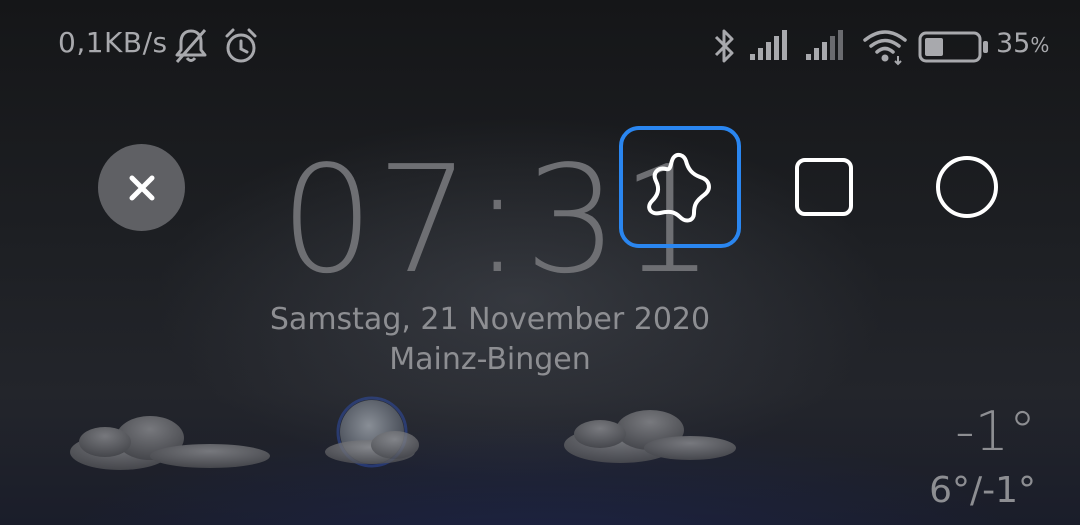 This screenshot has height=525, width=1080. I want to click on lockscreen-date: Samstag, 21 November 2020, so click(490, 319).